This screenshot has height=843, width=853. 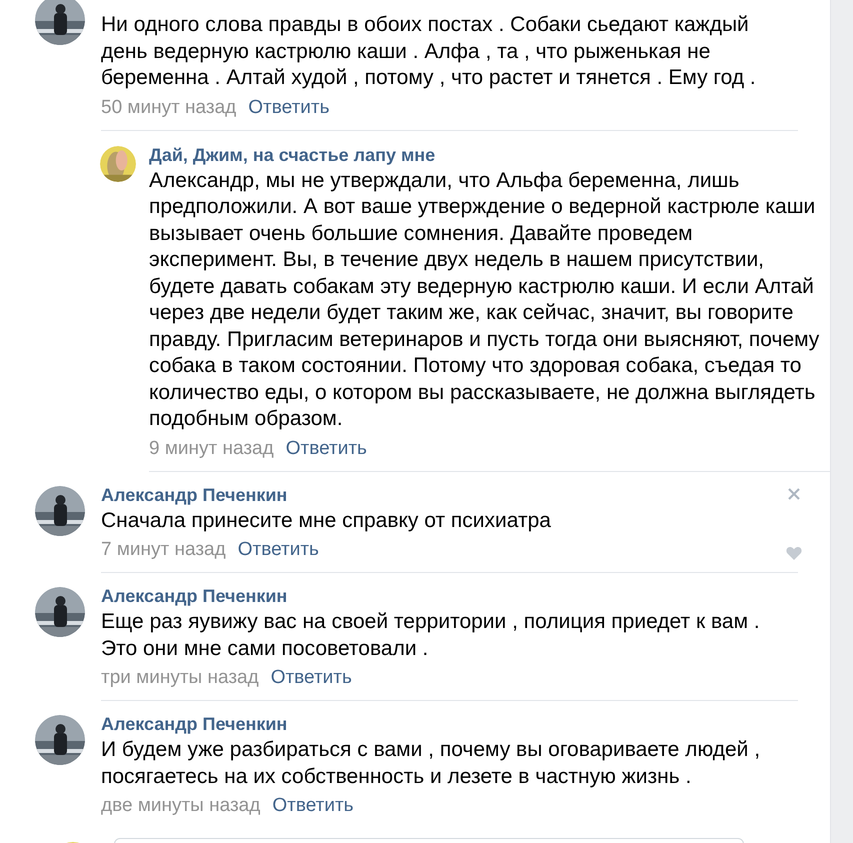 I want to click on timestamp: 50 минут назад, so click(x=168, y=108).